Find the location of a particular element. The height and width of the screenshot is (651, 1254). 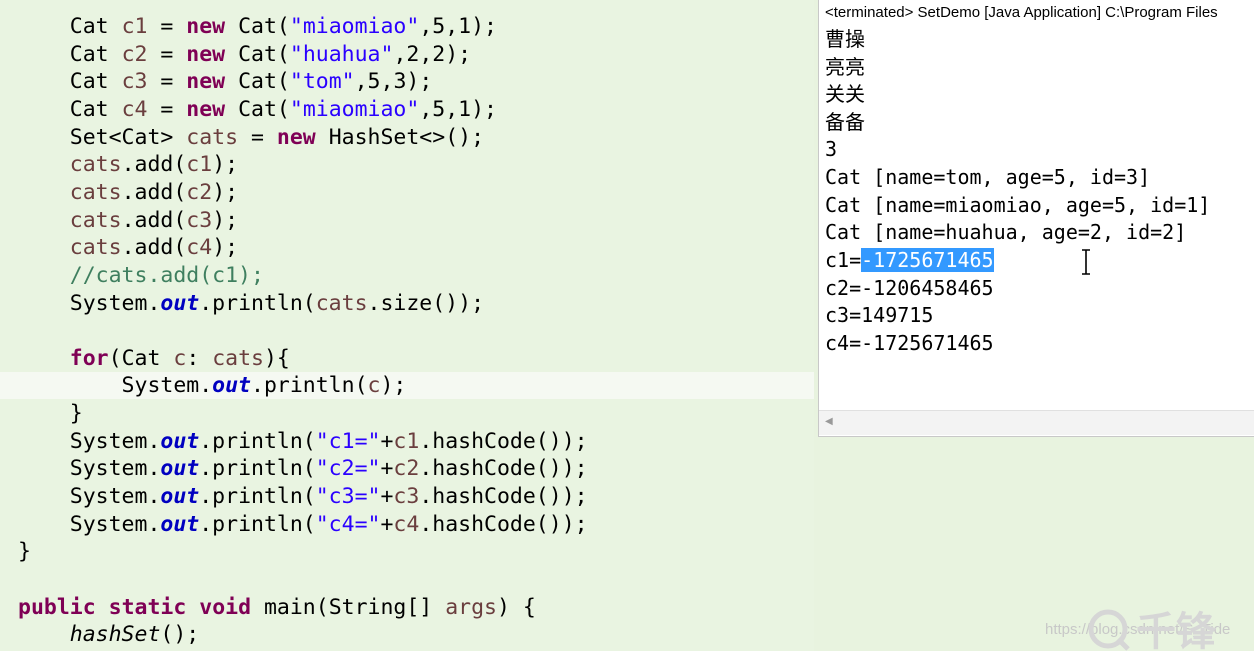

code-line: System.out.println("c4="+c4.hashCode()); is located at coordinates (416, 524).